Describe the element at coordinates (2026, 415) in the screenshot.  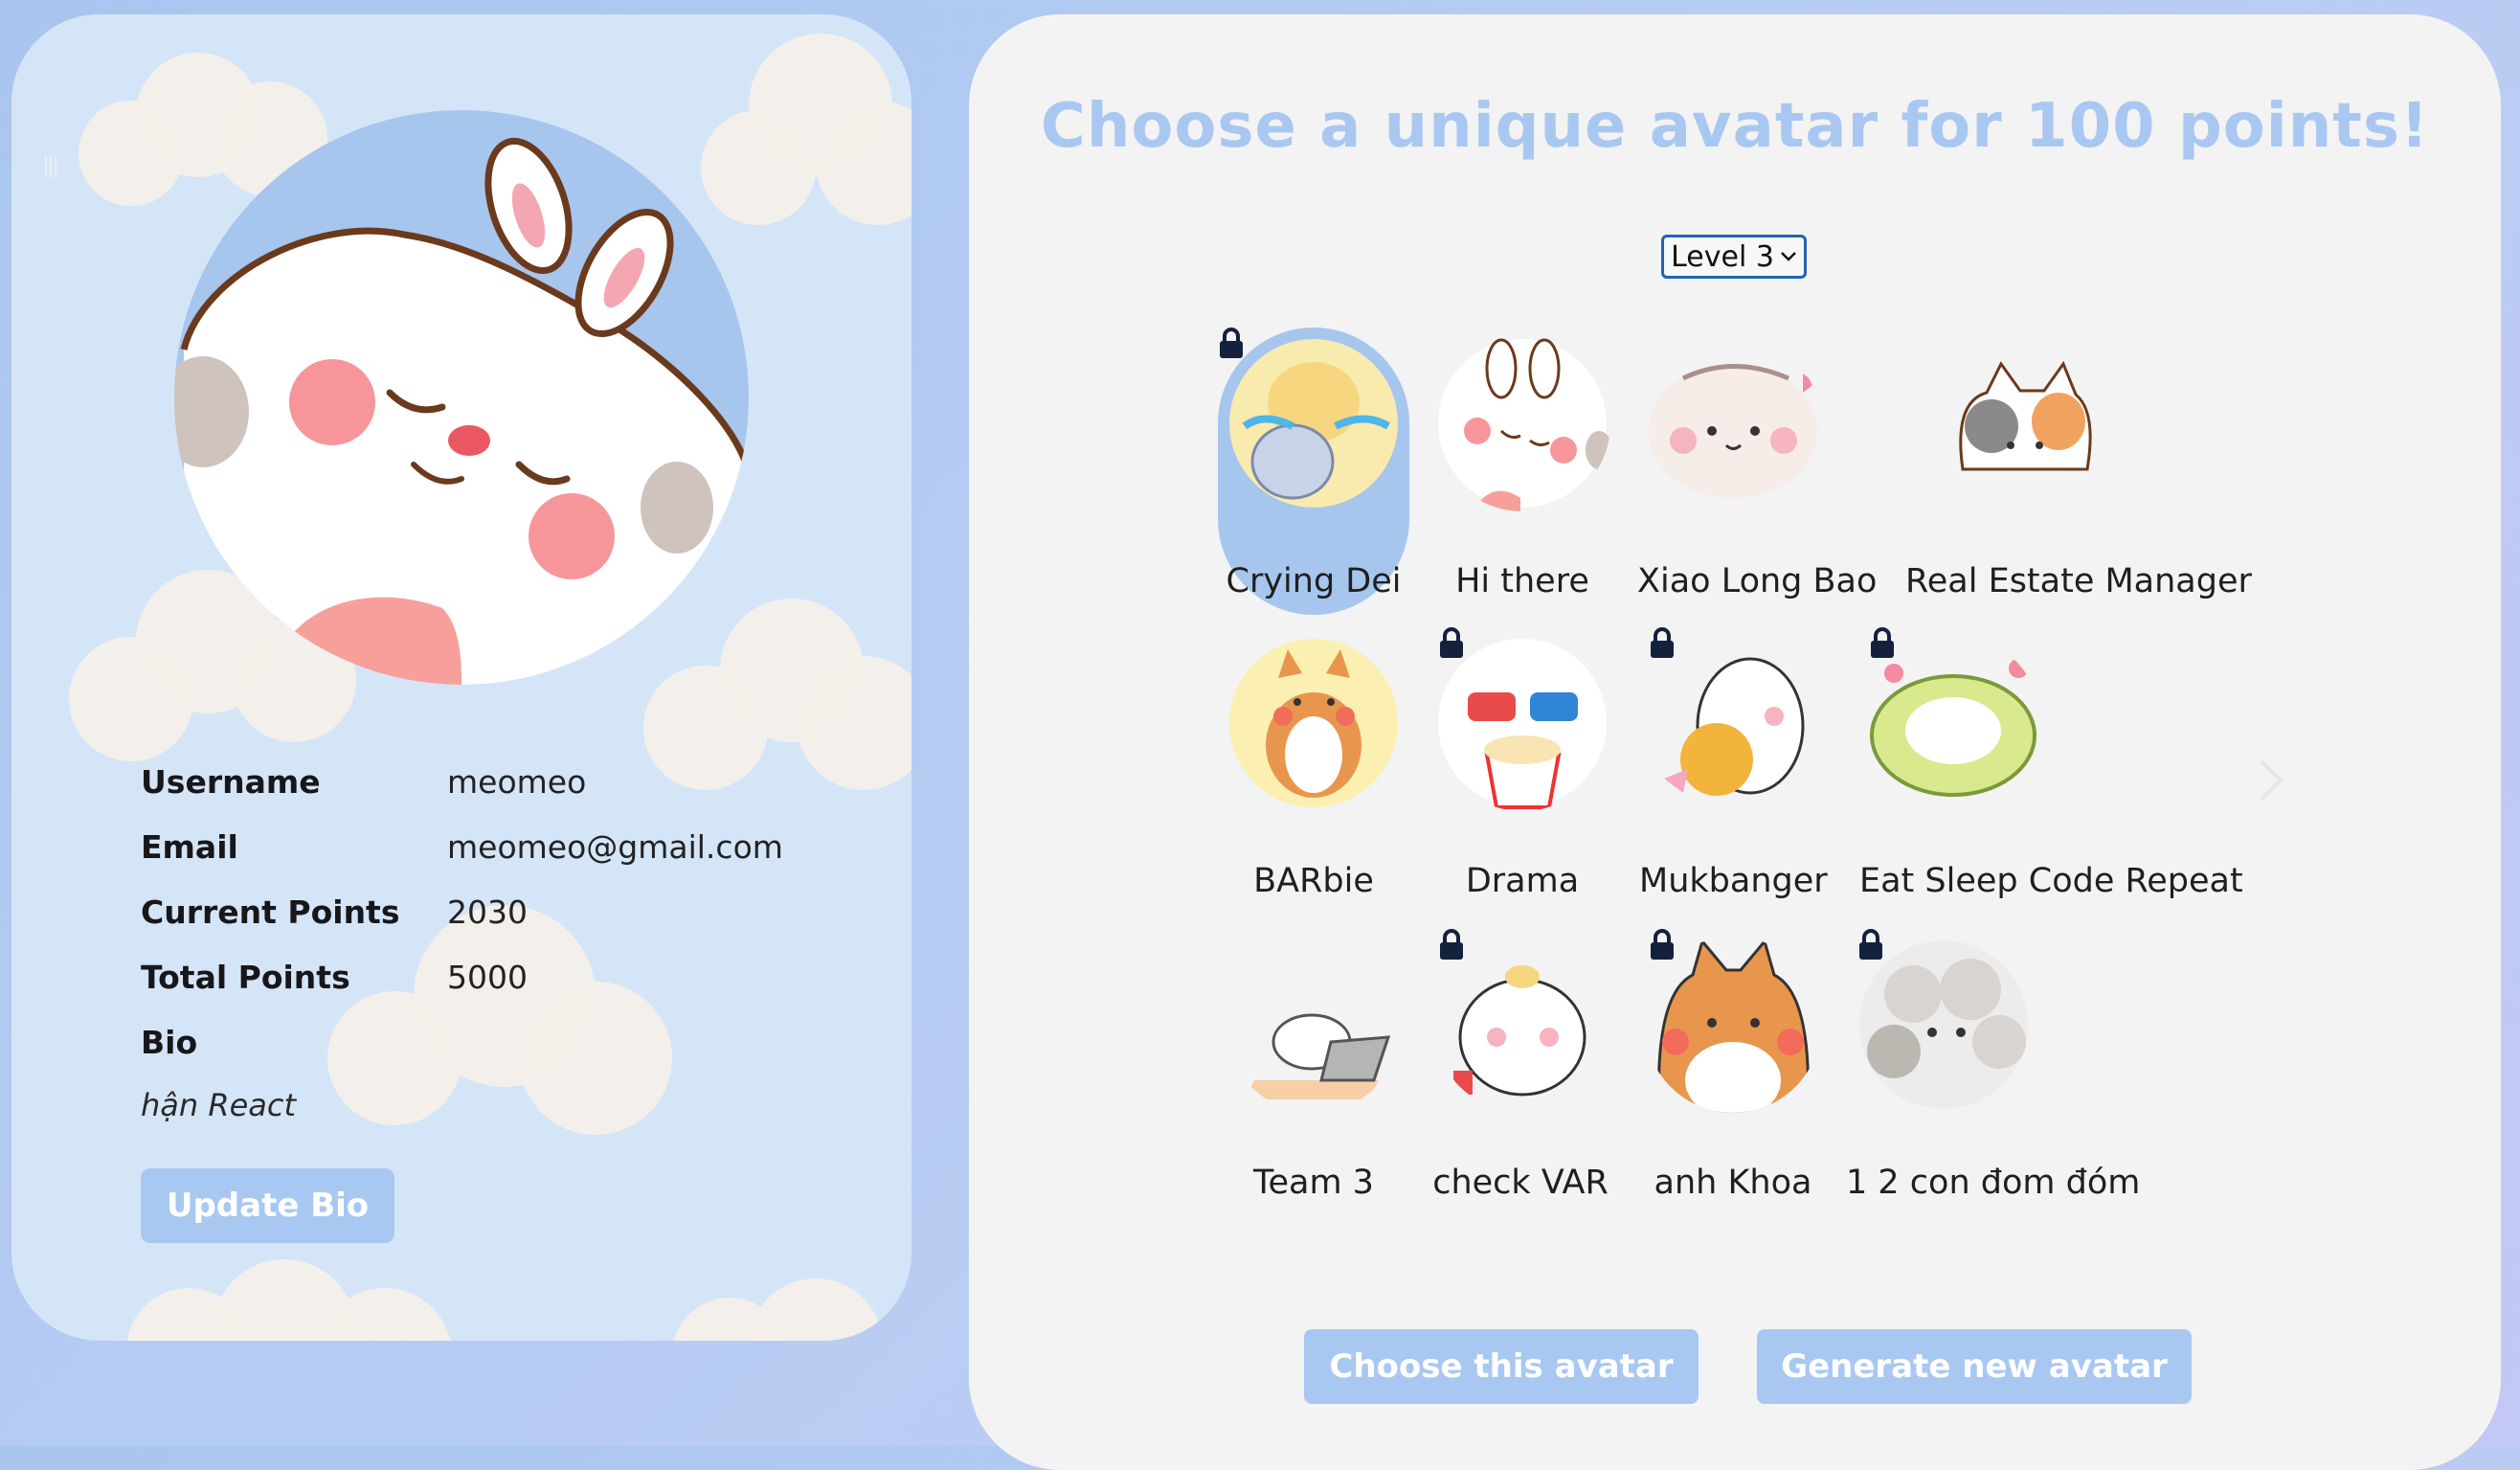
I see `cat-image` at that location.